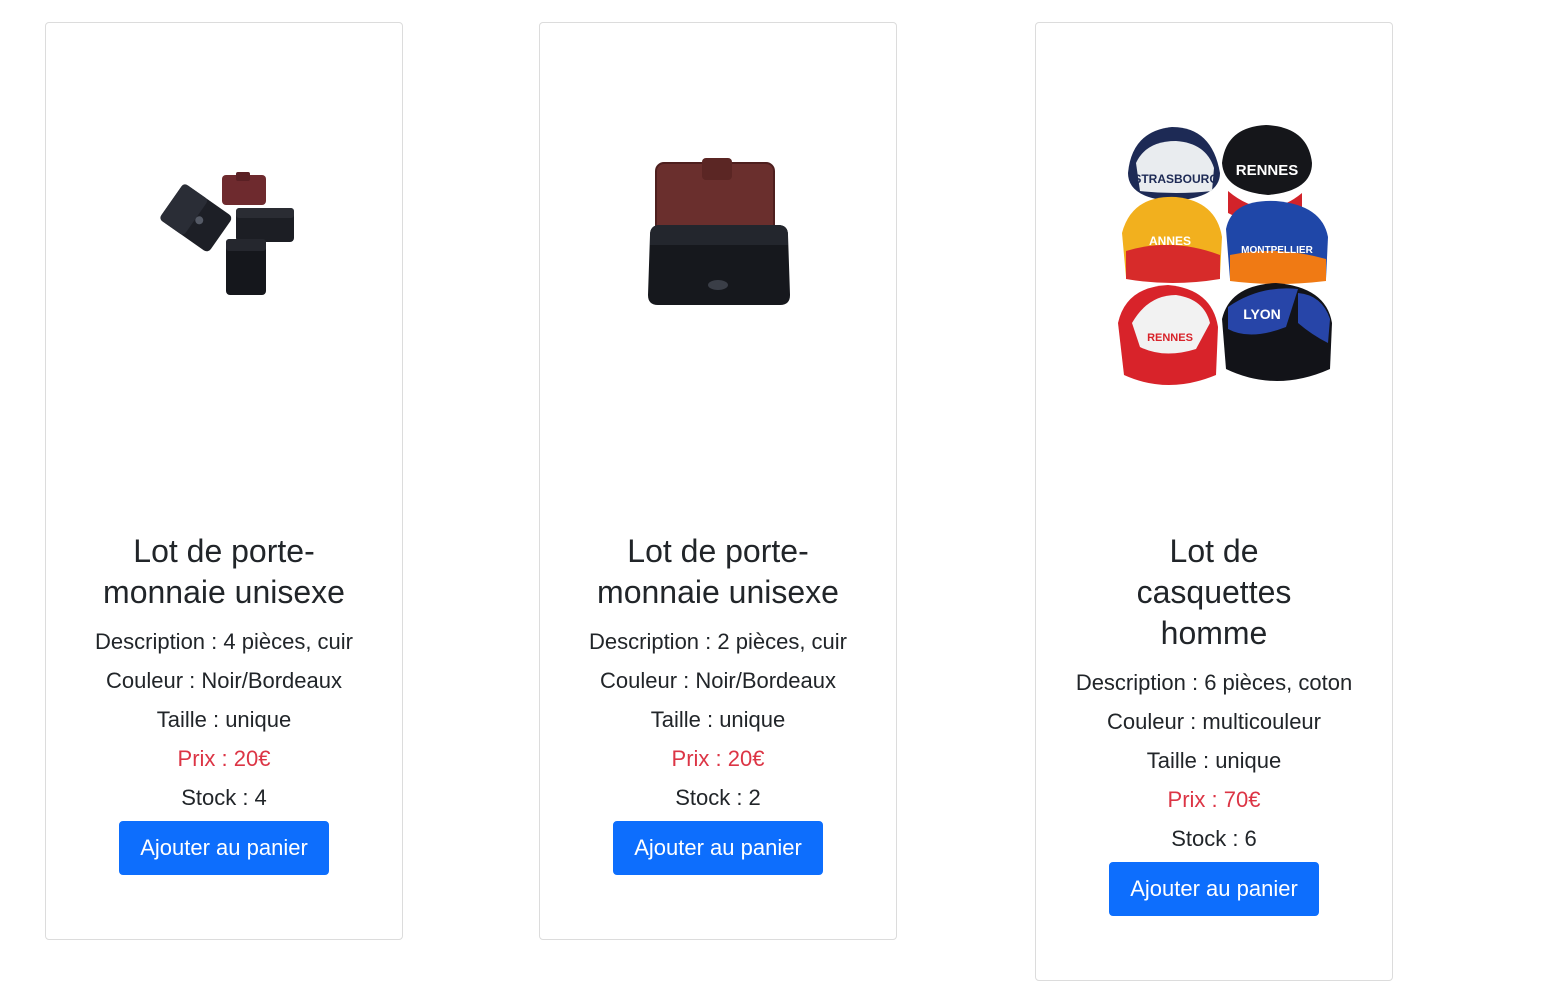 The image size is (1552, 987). Describe the element at coordinates (1170, 338) in the screenshot. I see `svg-text: RENNES` at that location.